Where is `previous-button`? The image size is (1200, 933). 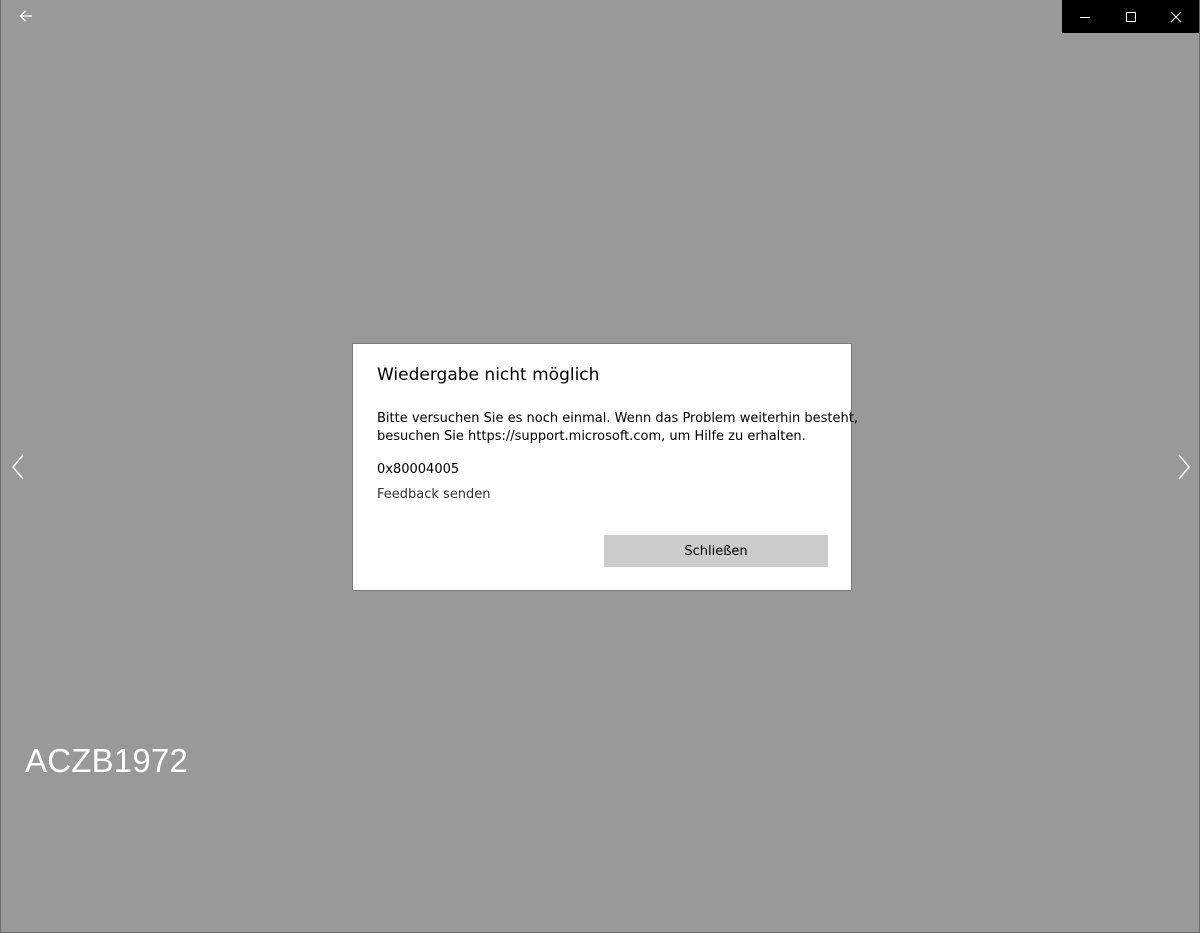 previous-button is located at coordinates (18, 467).